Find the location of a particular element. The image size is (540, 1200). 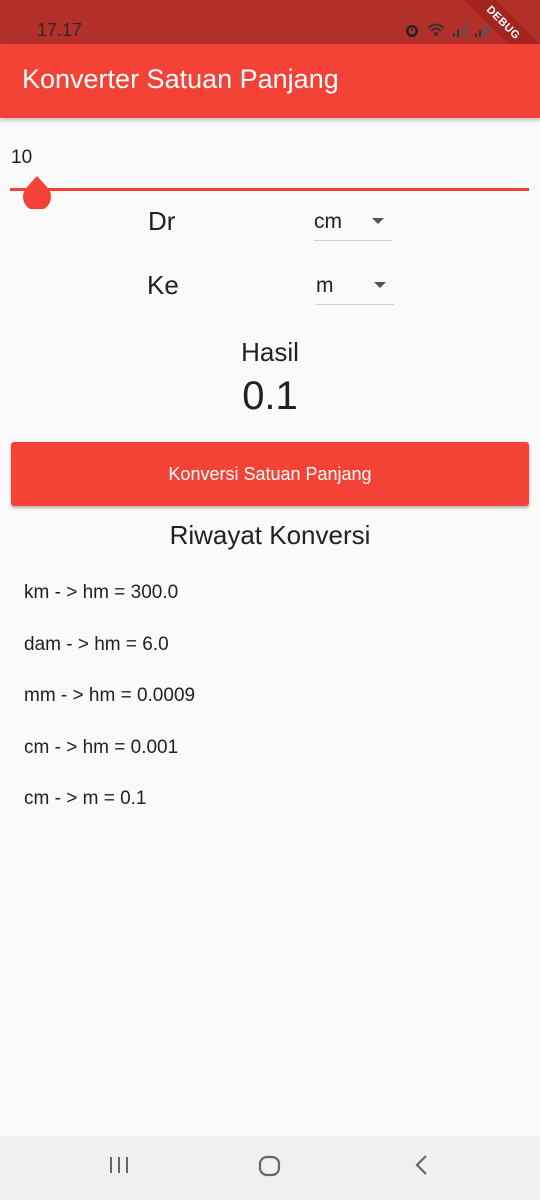

app-bar: Konverter Satuan Panjang is located at coordinates (270, 81).